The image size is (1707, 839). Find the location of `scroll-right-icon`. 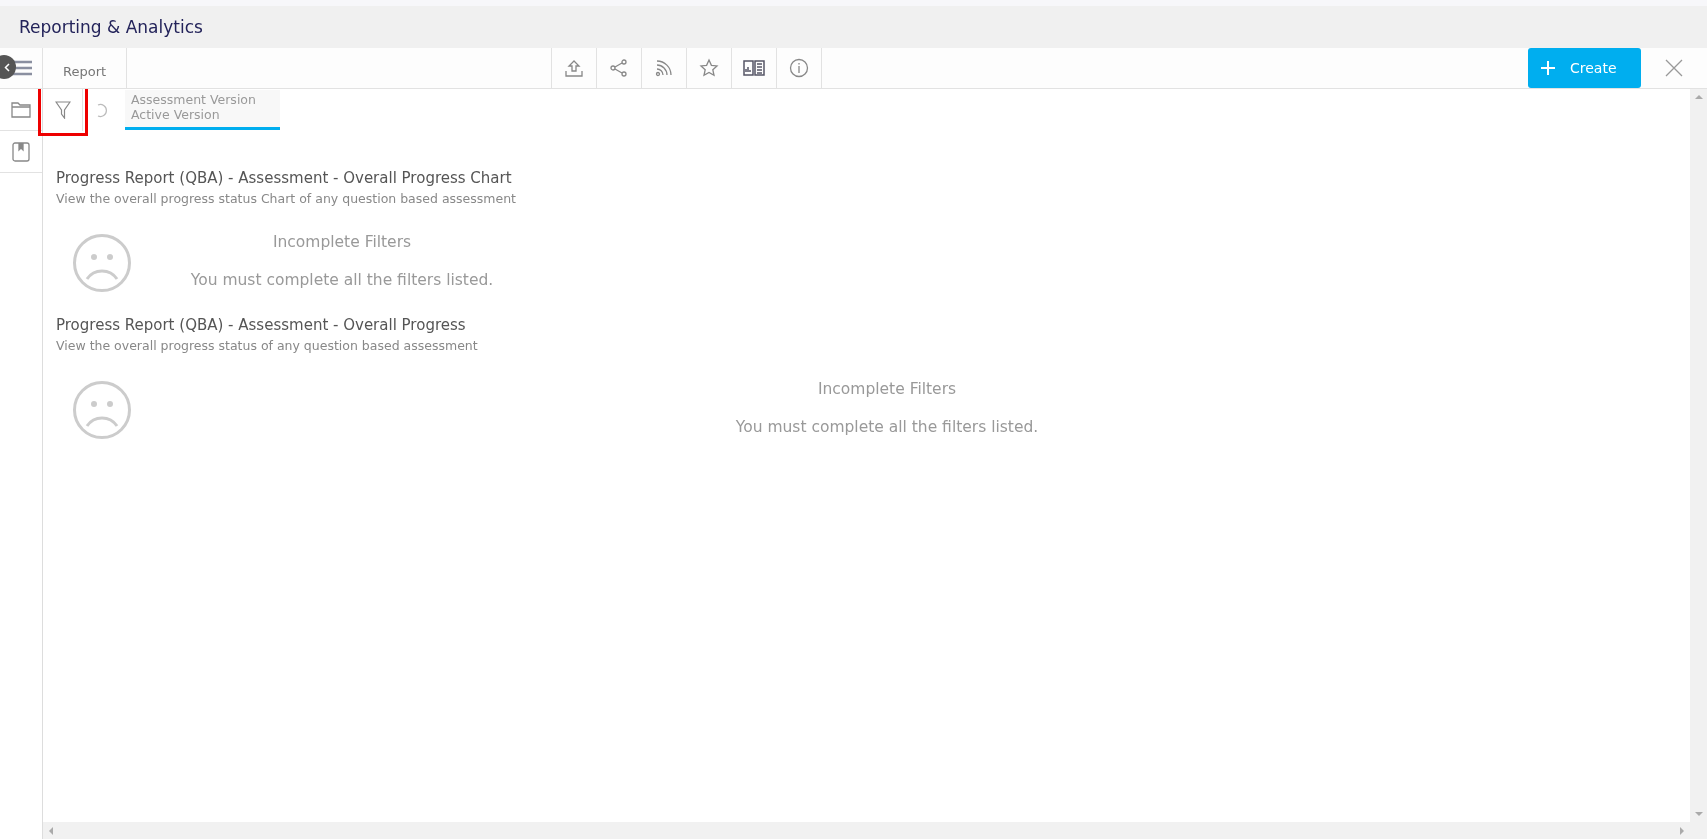

scroll-right-icon is located at coordinates (1682, 830).